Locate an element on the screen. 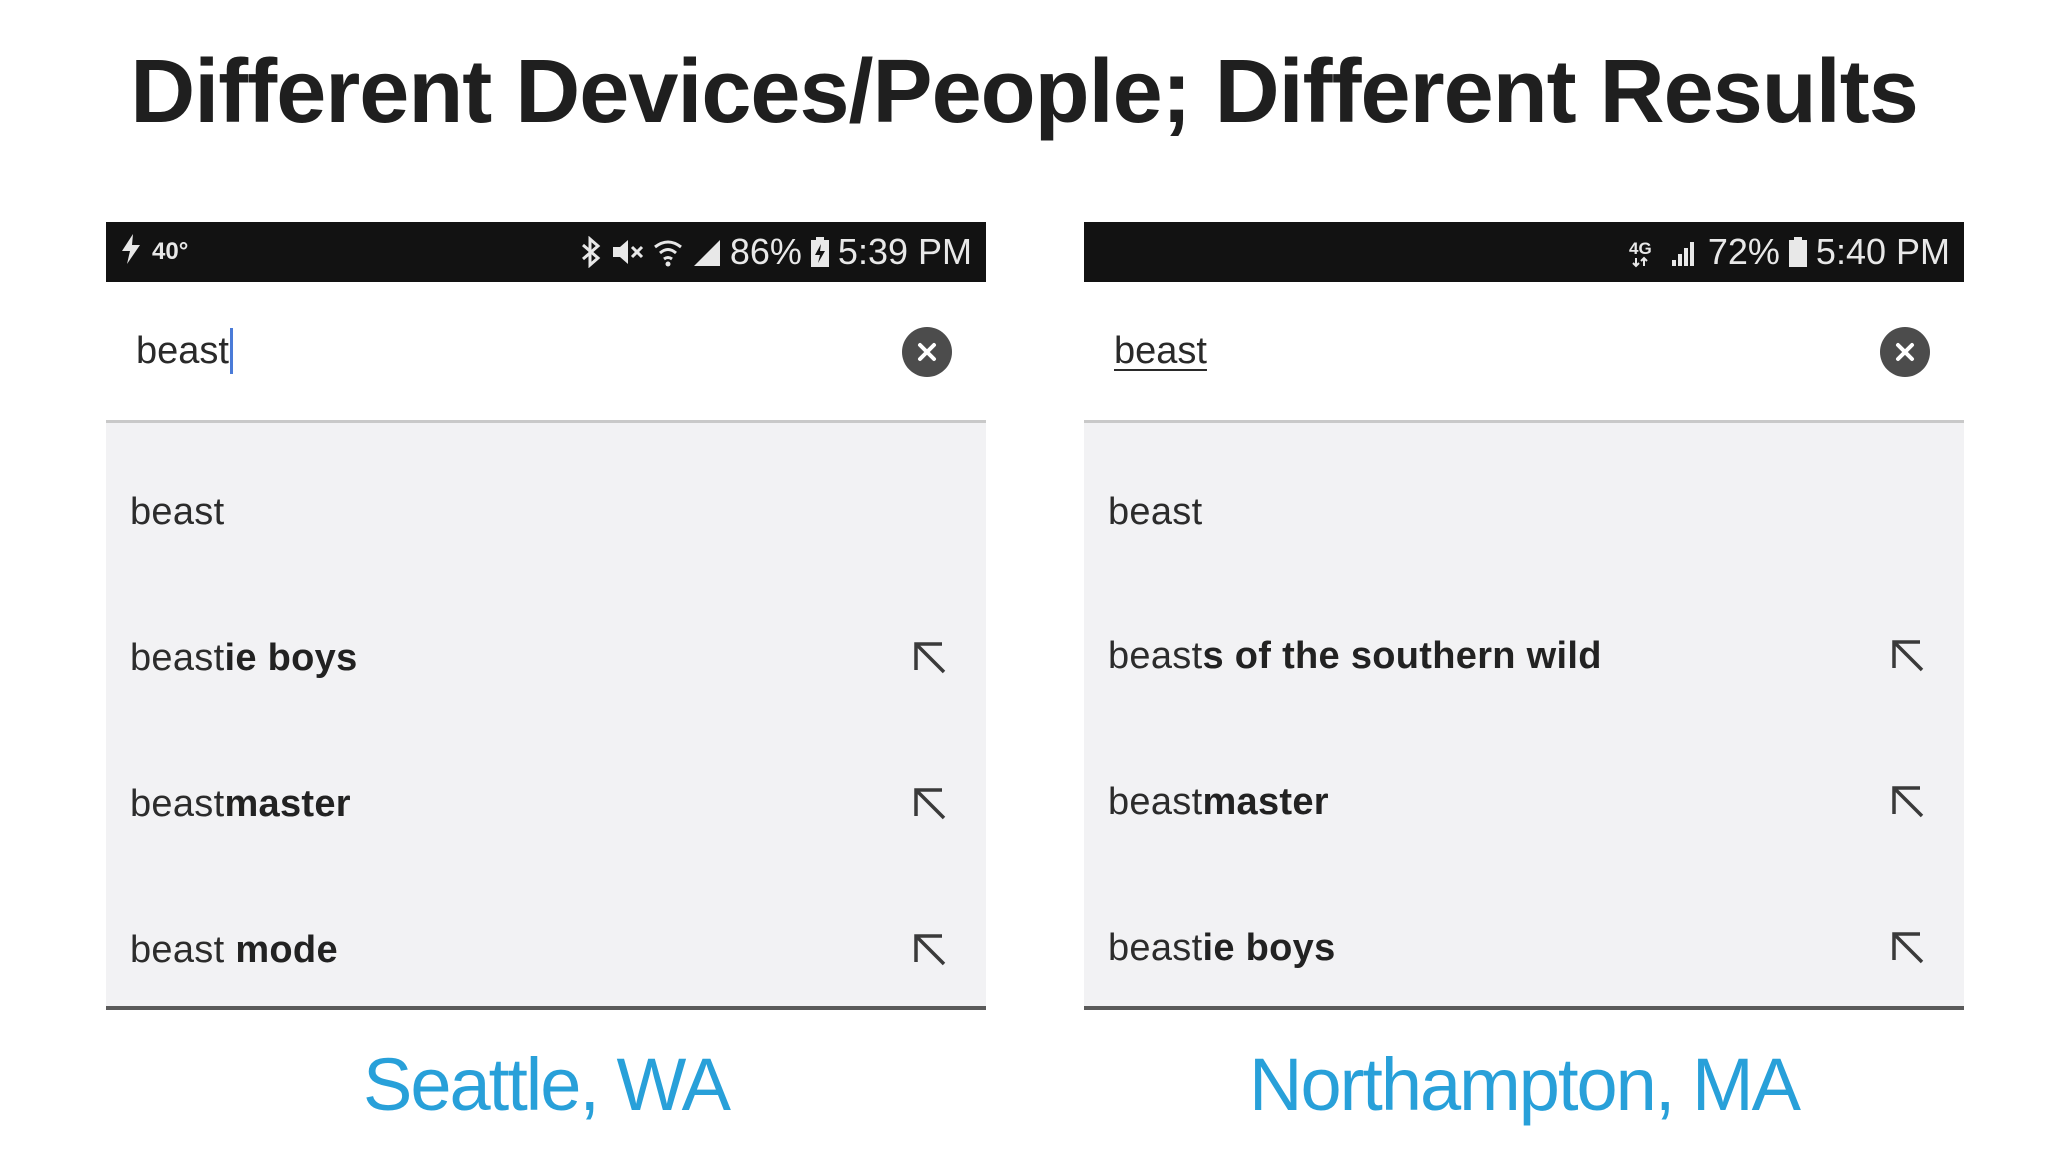 The height and width of the screenshot is (1152, 2048). suggestion-label: beast mode is located at coordinates (234, 949).